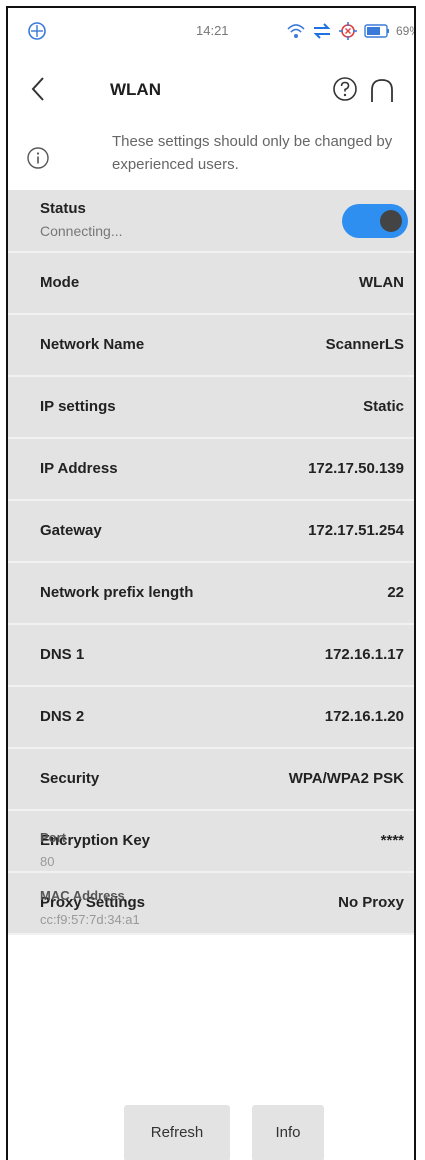 Image resolution: width=425 pixels, height=1160 pixels. Describe the element at coordinates (70, 778) in the screenshot. I see `setting-label: Security` at that location.